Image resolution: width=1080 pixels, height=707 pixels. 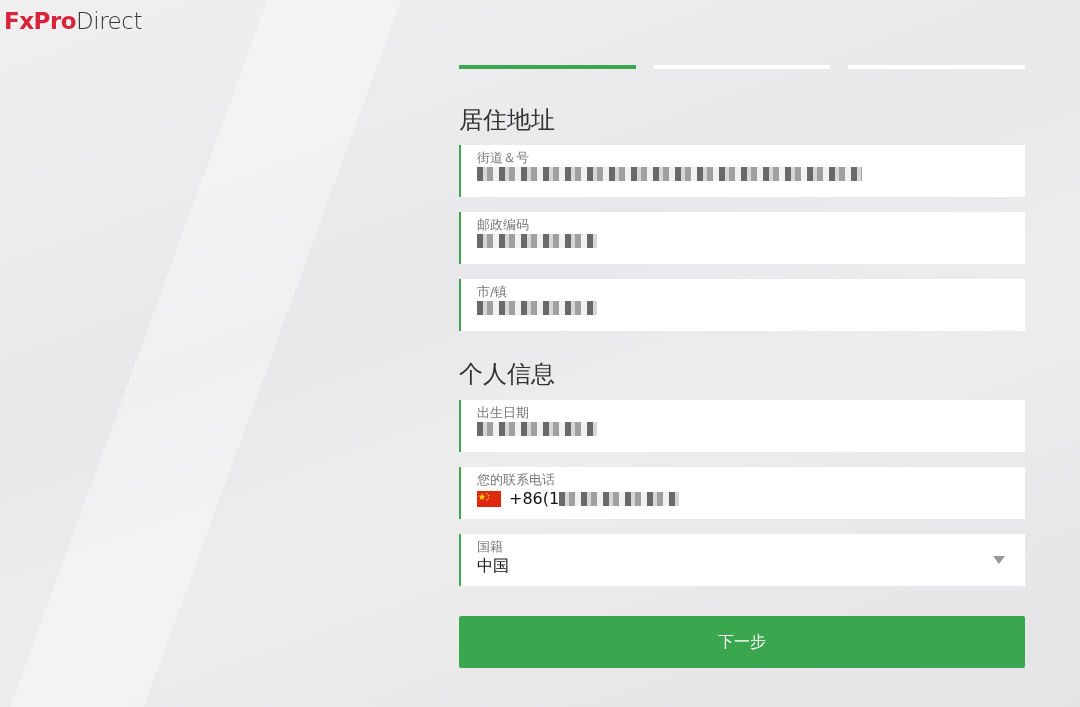 I want to click on field-label: 您的联系电话, so click(x=516, y=480).